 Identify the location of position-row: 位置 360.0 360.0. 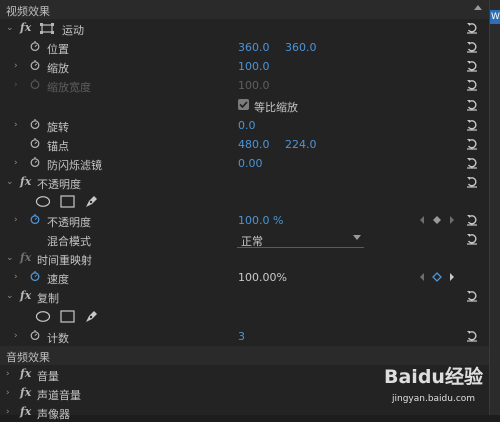
(244, 47).